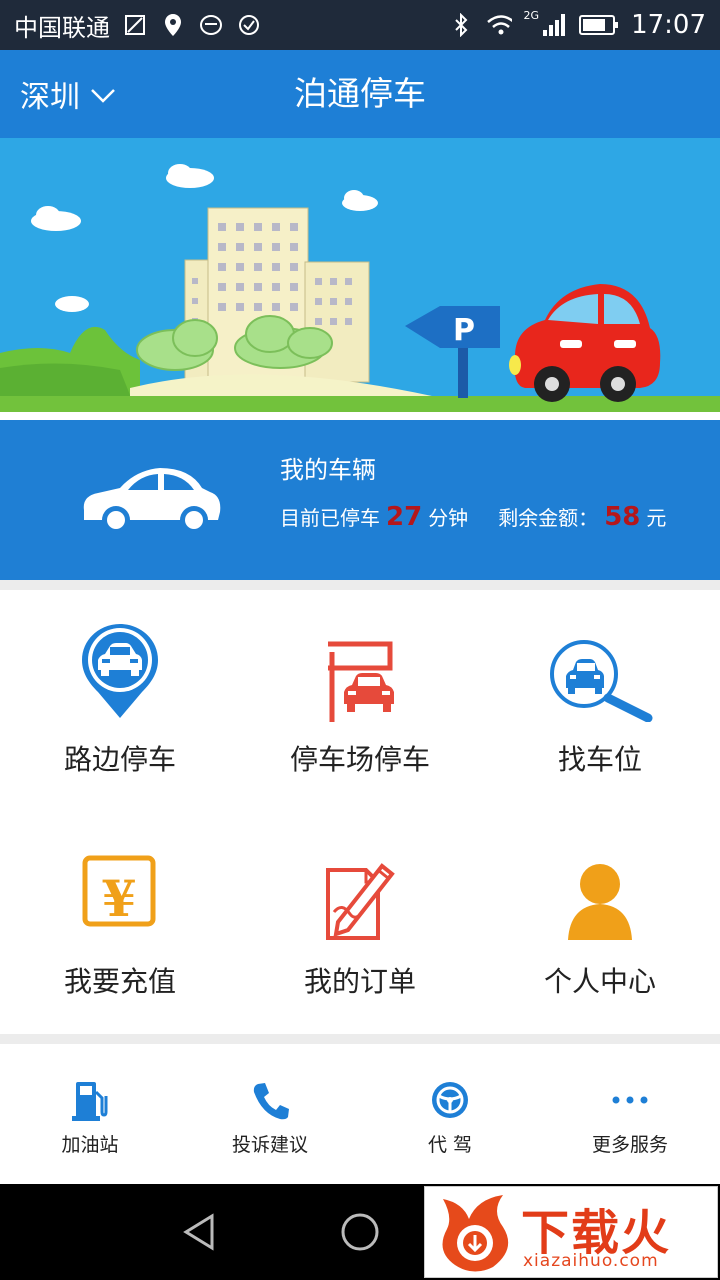  What do you see at coordinates (656, 518) in the screenshot?
I see `balance-unit: 元` at bounding box center [656, 518].